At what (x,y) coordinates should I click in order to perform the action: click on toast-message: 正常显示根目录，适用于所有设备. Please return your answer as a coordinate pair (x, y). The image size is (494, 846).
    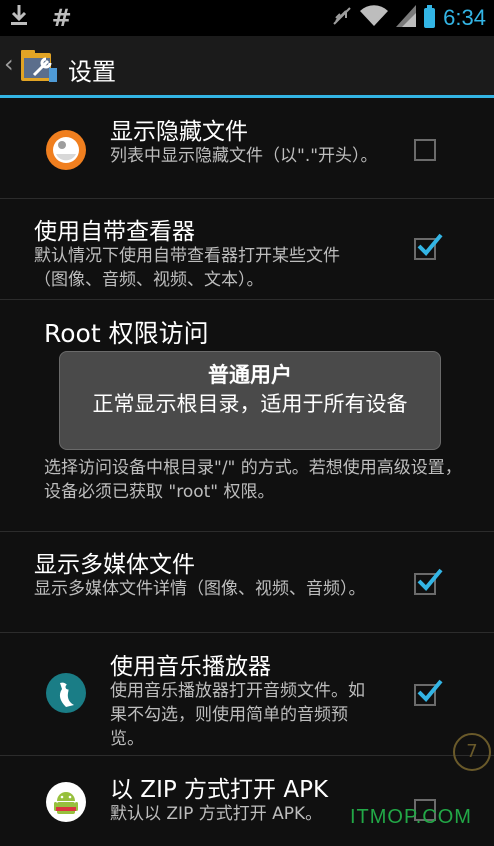
    Looking at the image, I should click on (250, 404).